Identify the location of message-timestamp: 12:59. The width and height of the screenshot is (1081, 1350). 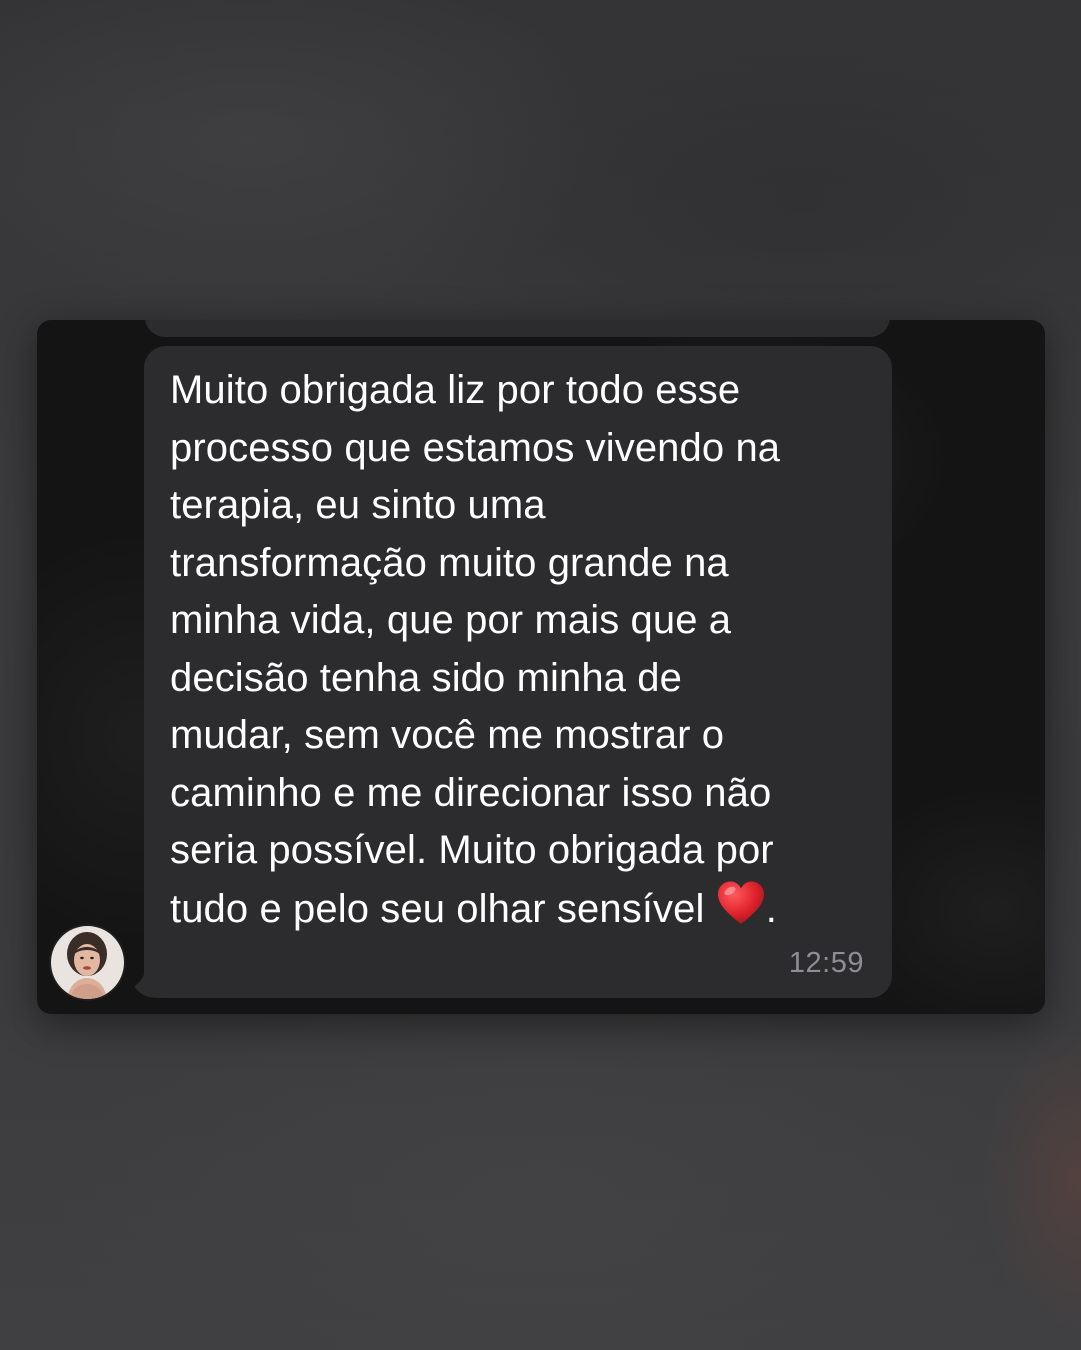
(826, 963).